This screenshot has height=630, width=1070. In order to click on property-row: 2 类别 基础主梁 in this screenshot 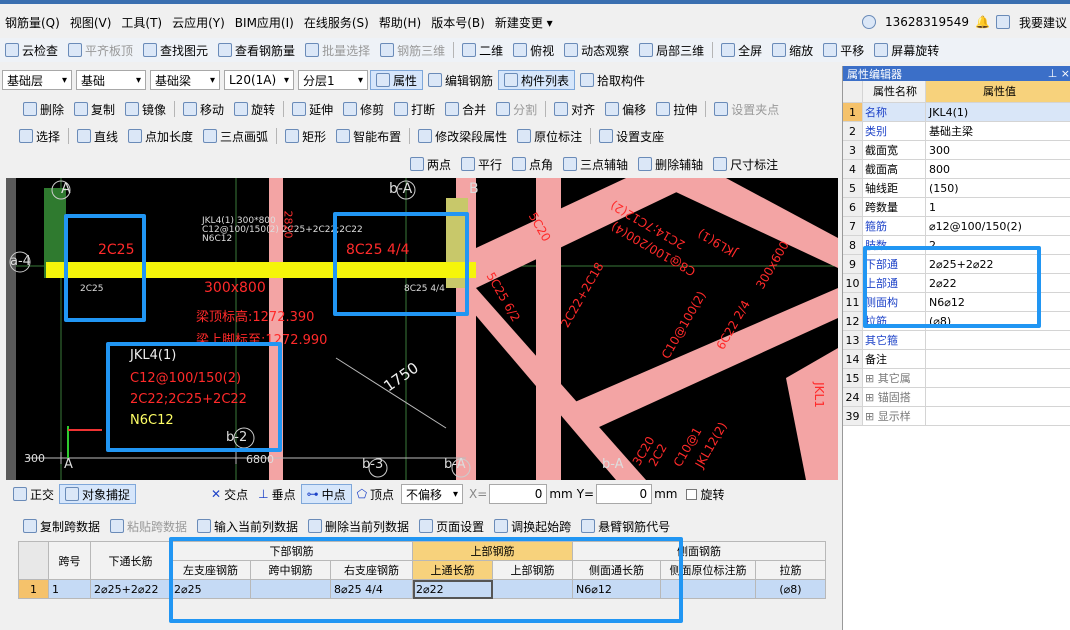, I will do `click(956, 131)`.